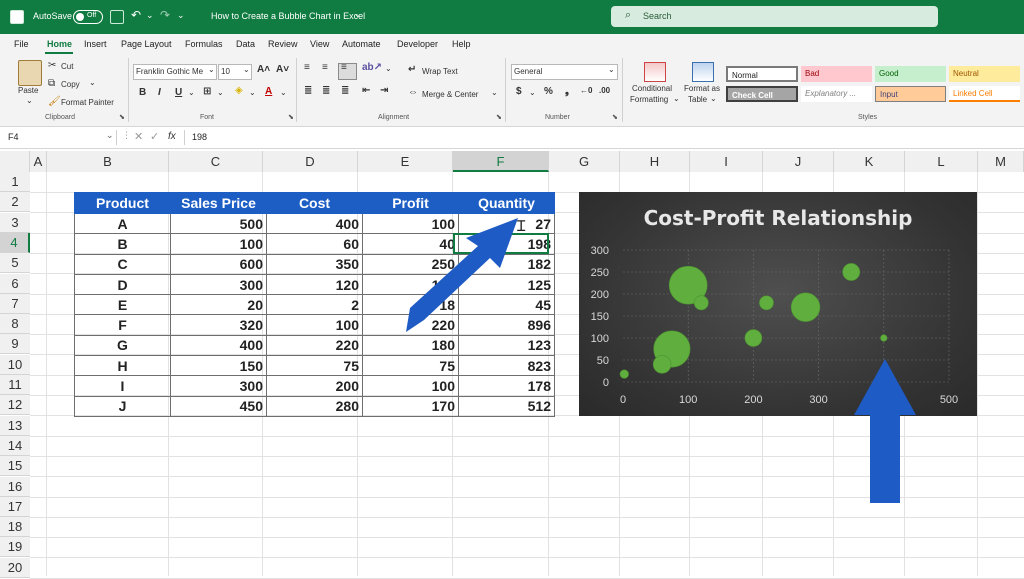 The height and width of the screenshot is (579, 1024). What do you see at coordinates (314, 386) in the screenshot?
I see `table-cell: 200` at bounding box center [314, 386].